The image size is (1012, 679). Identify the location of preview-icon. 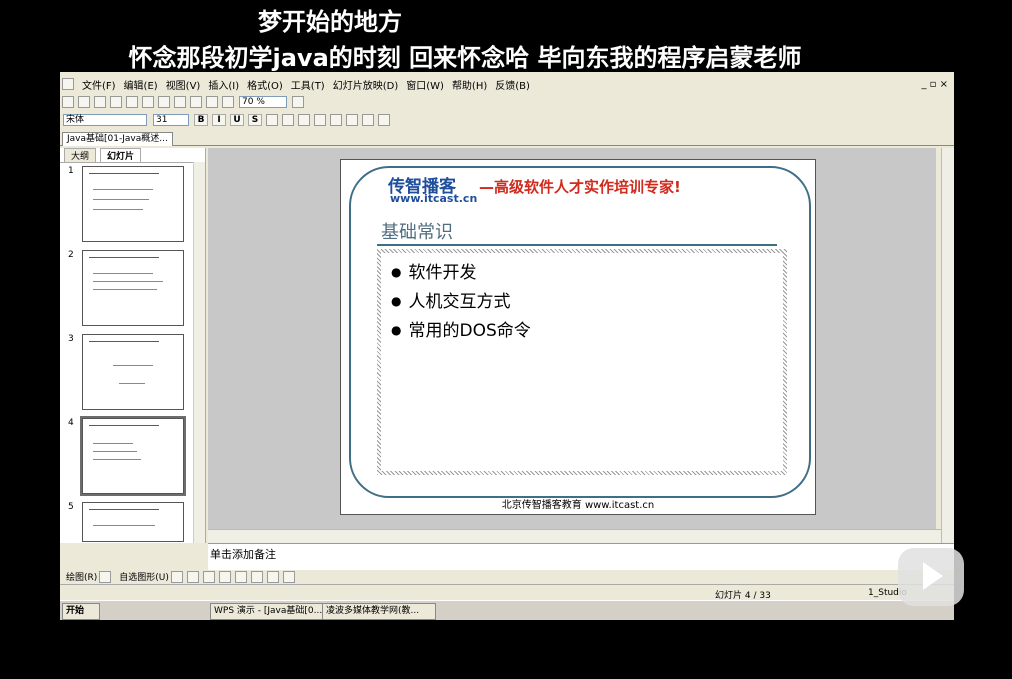
(132, 102).